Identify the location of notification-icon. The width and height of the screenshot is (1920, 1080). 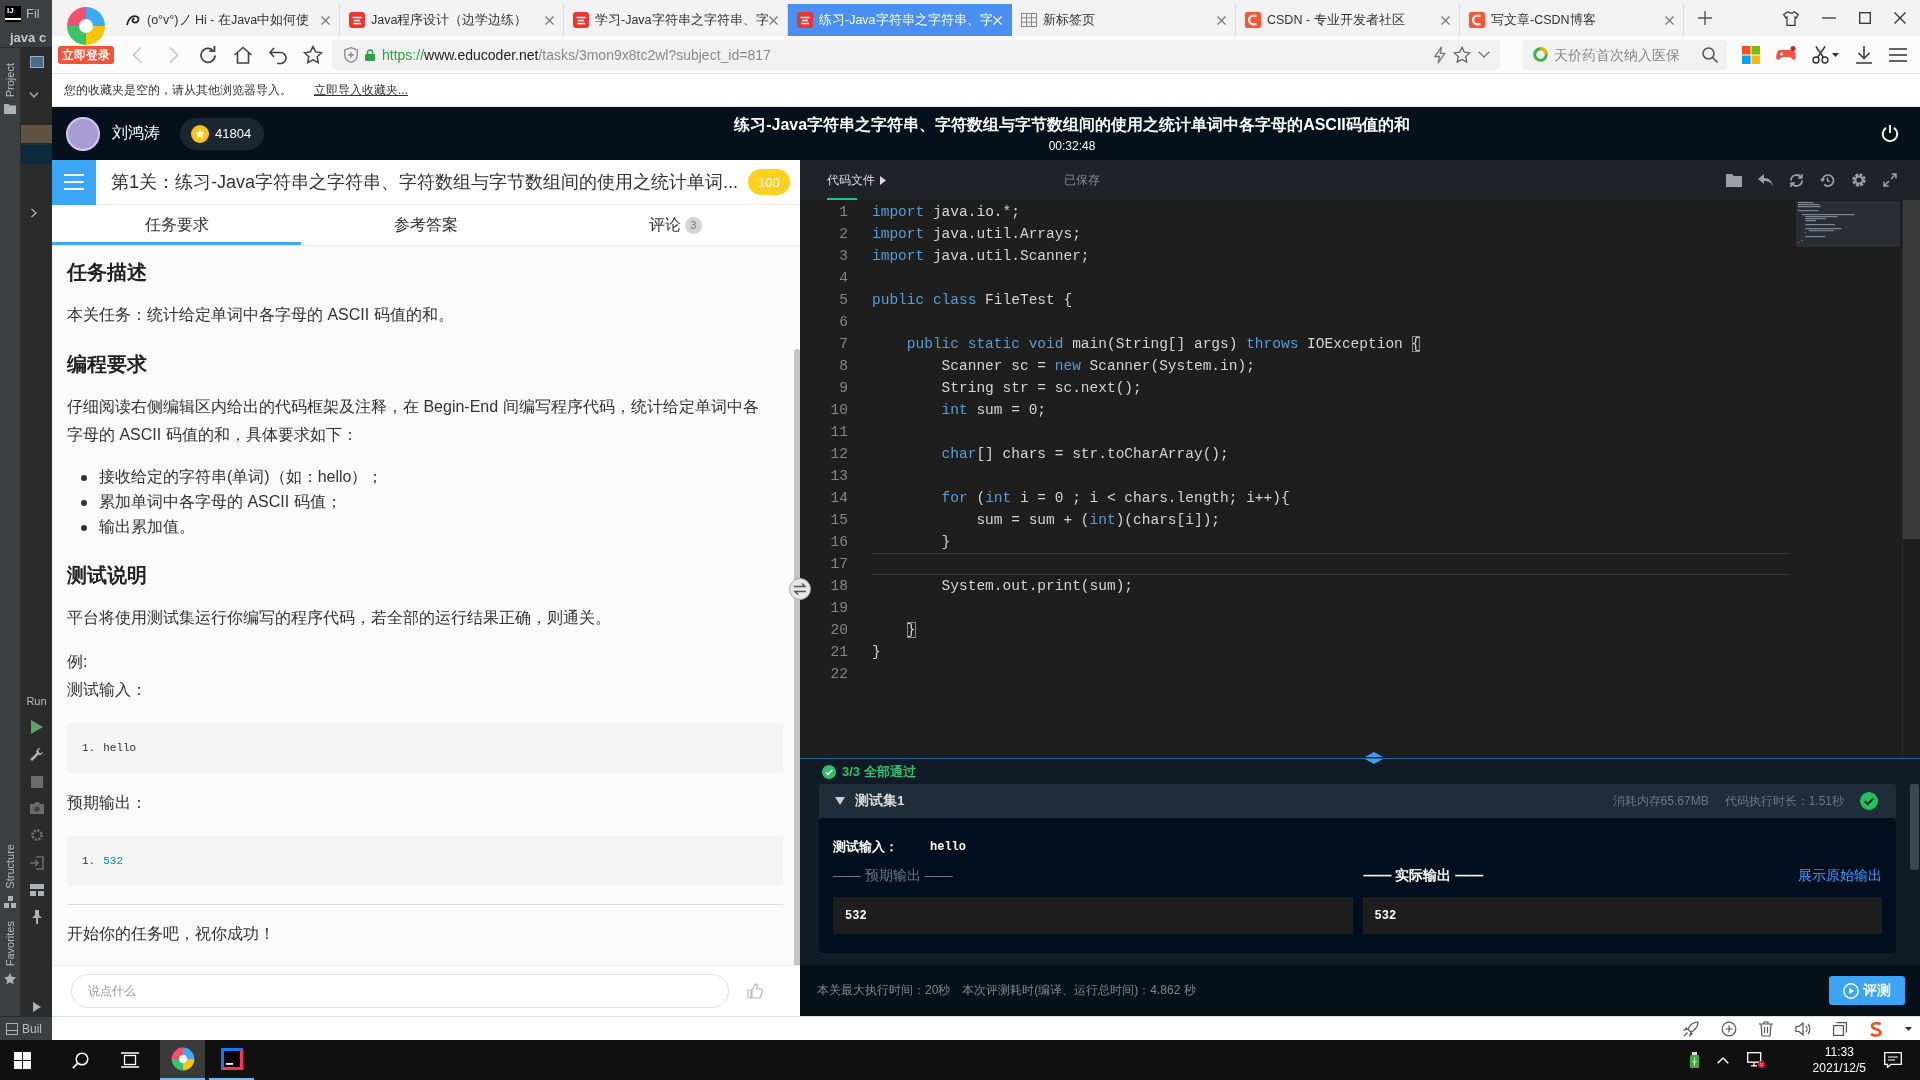
(1893, 1060).